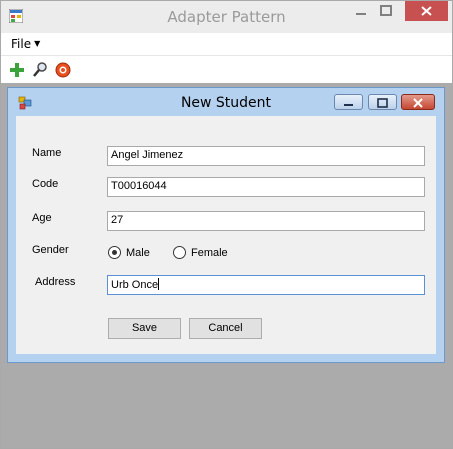  I want to click on search-icon, so click(40, 69).